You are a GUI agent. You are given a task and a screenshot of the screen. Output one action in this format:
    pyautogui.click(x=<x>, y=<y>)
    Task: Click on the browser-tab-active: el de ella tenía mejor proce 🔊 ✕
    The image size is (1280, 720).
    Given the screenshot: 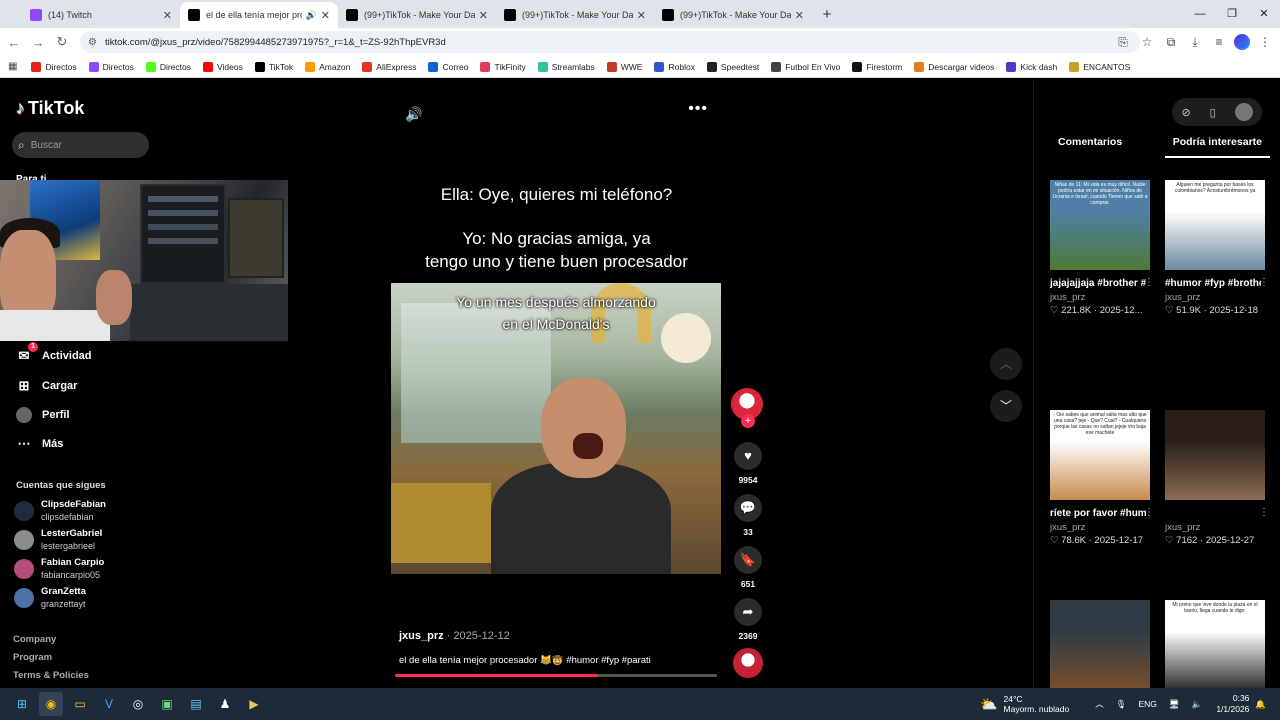 What is the action you would take?
    pyautogui.click(x=259, y=15)
    